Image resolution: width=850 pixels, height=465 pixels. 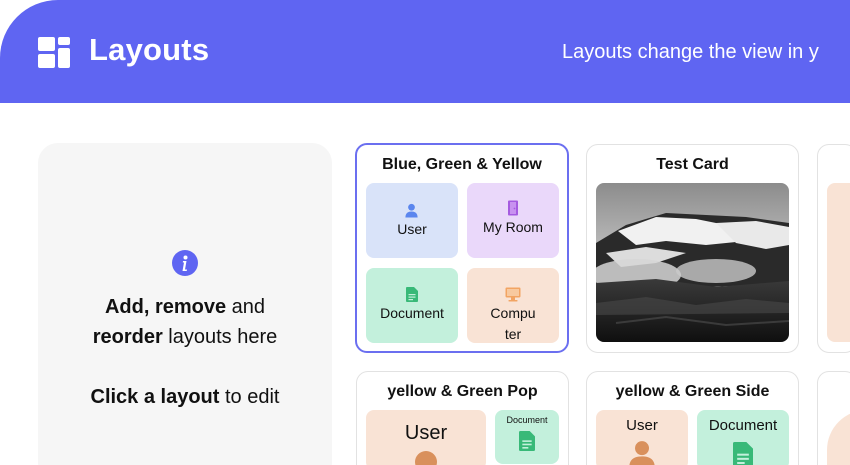 What do you see at coordinates (149, 49) in the screenshot?
I see `page-title: Layouts` at bounding box center [149, 49].